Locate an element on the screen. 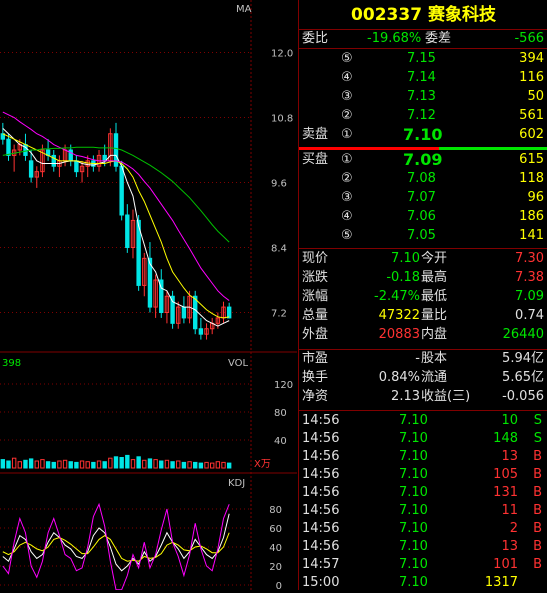  tick-row: 14:56 7.10 11 B is located at coordinates (423, 511).